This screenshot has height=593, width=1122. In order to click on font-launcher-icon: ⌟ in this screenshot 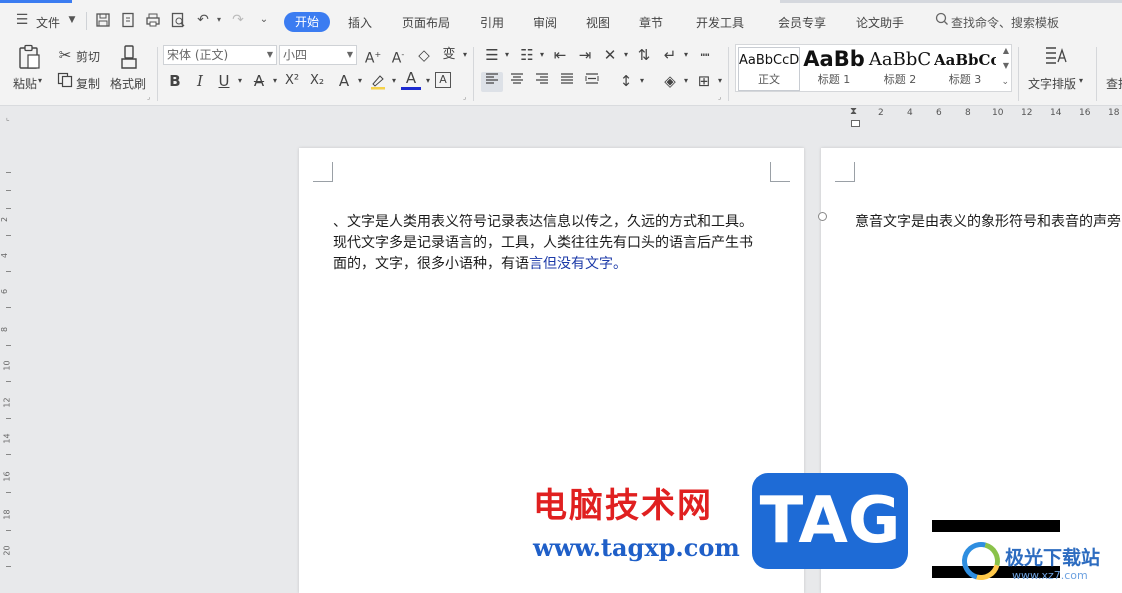, I will do `click(464, 97)`.